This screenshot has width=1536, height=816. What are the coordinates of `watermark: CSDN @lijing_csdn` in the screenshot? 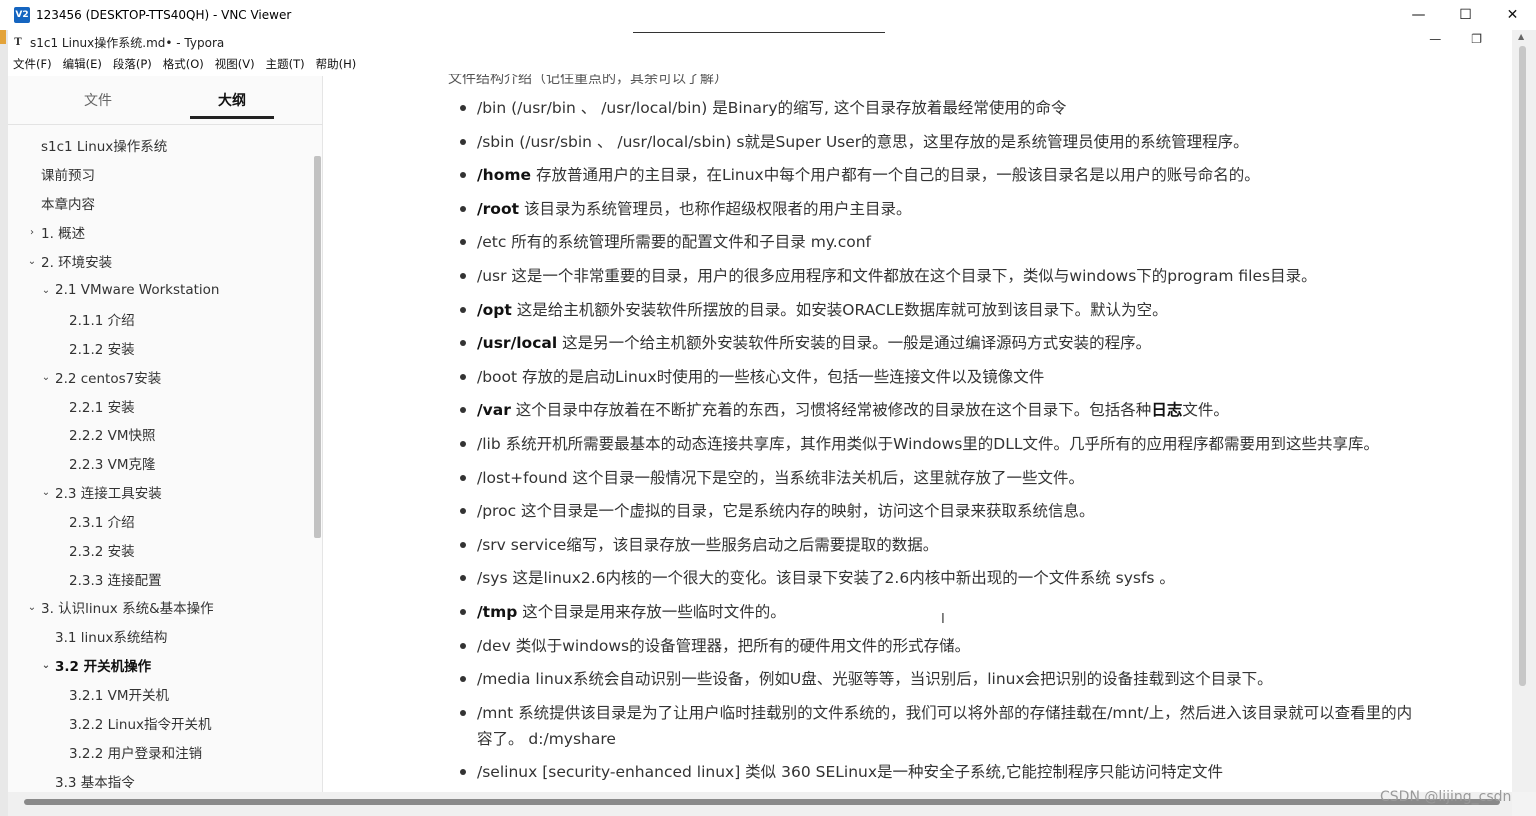 It's located at (1446, 797).